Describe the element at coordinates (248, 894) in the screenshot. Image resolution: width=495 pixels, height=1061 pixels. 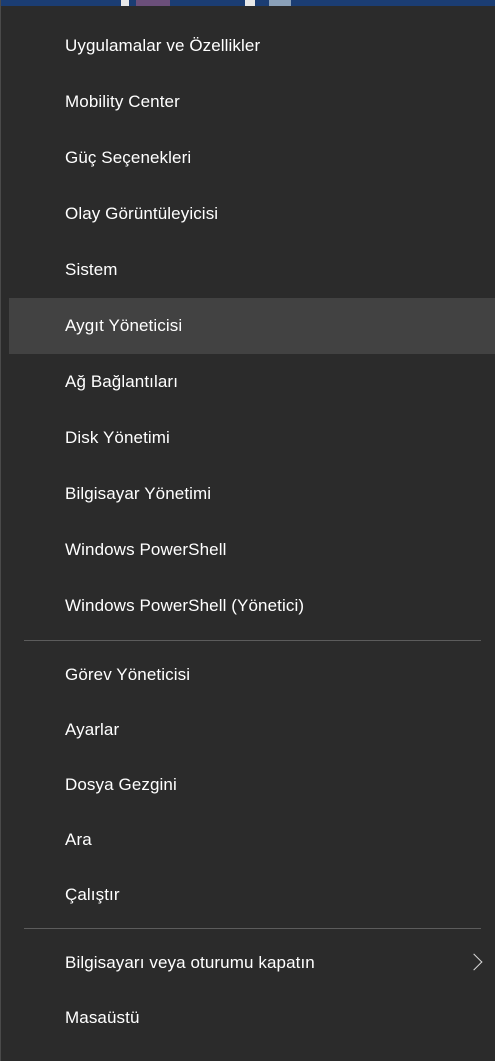
I see `menu-item-run: Çalıştır` at that location.